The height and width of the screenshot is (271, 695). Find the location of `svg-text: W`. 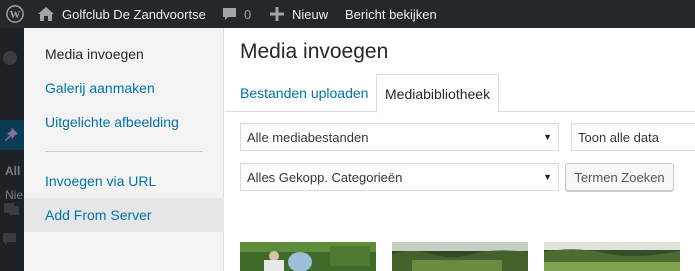

svg-text: W is located at coordinates (15, 15).